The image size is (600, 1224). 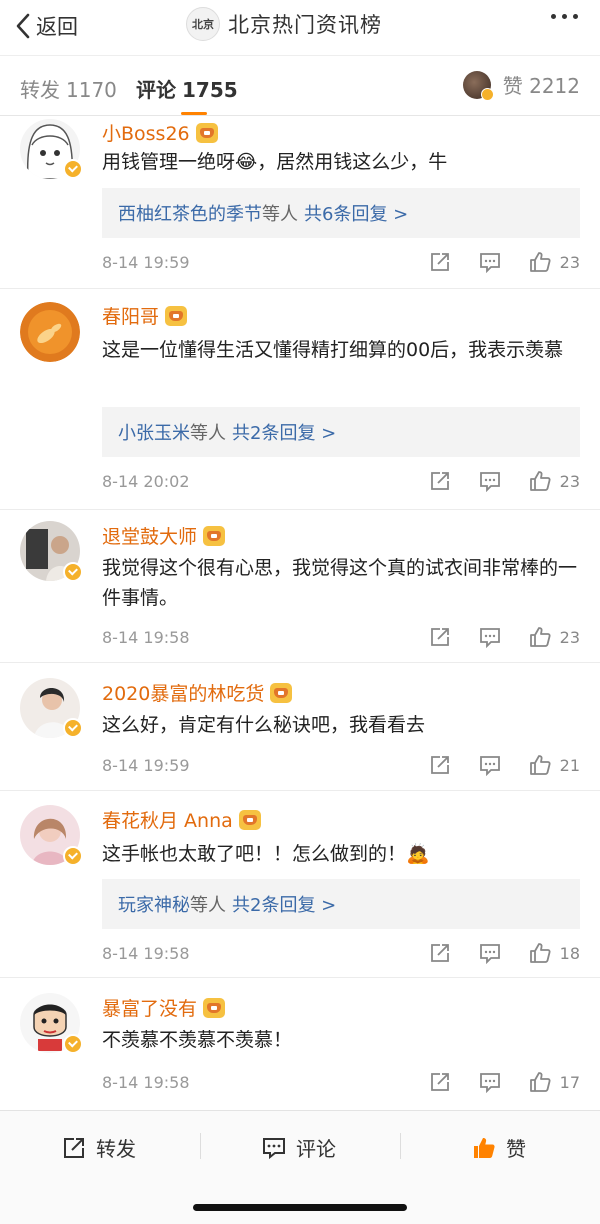 What do you see at coordinates (569, 1082) in the screenshot?
I see `like-count: 17` at bounding box center [569, 1082].